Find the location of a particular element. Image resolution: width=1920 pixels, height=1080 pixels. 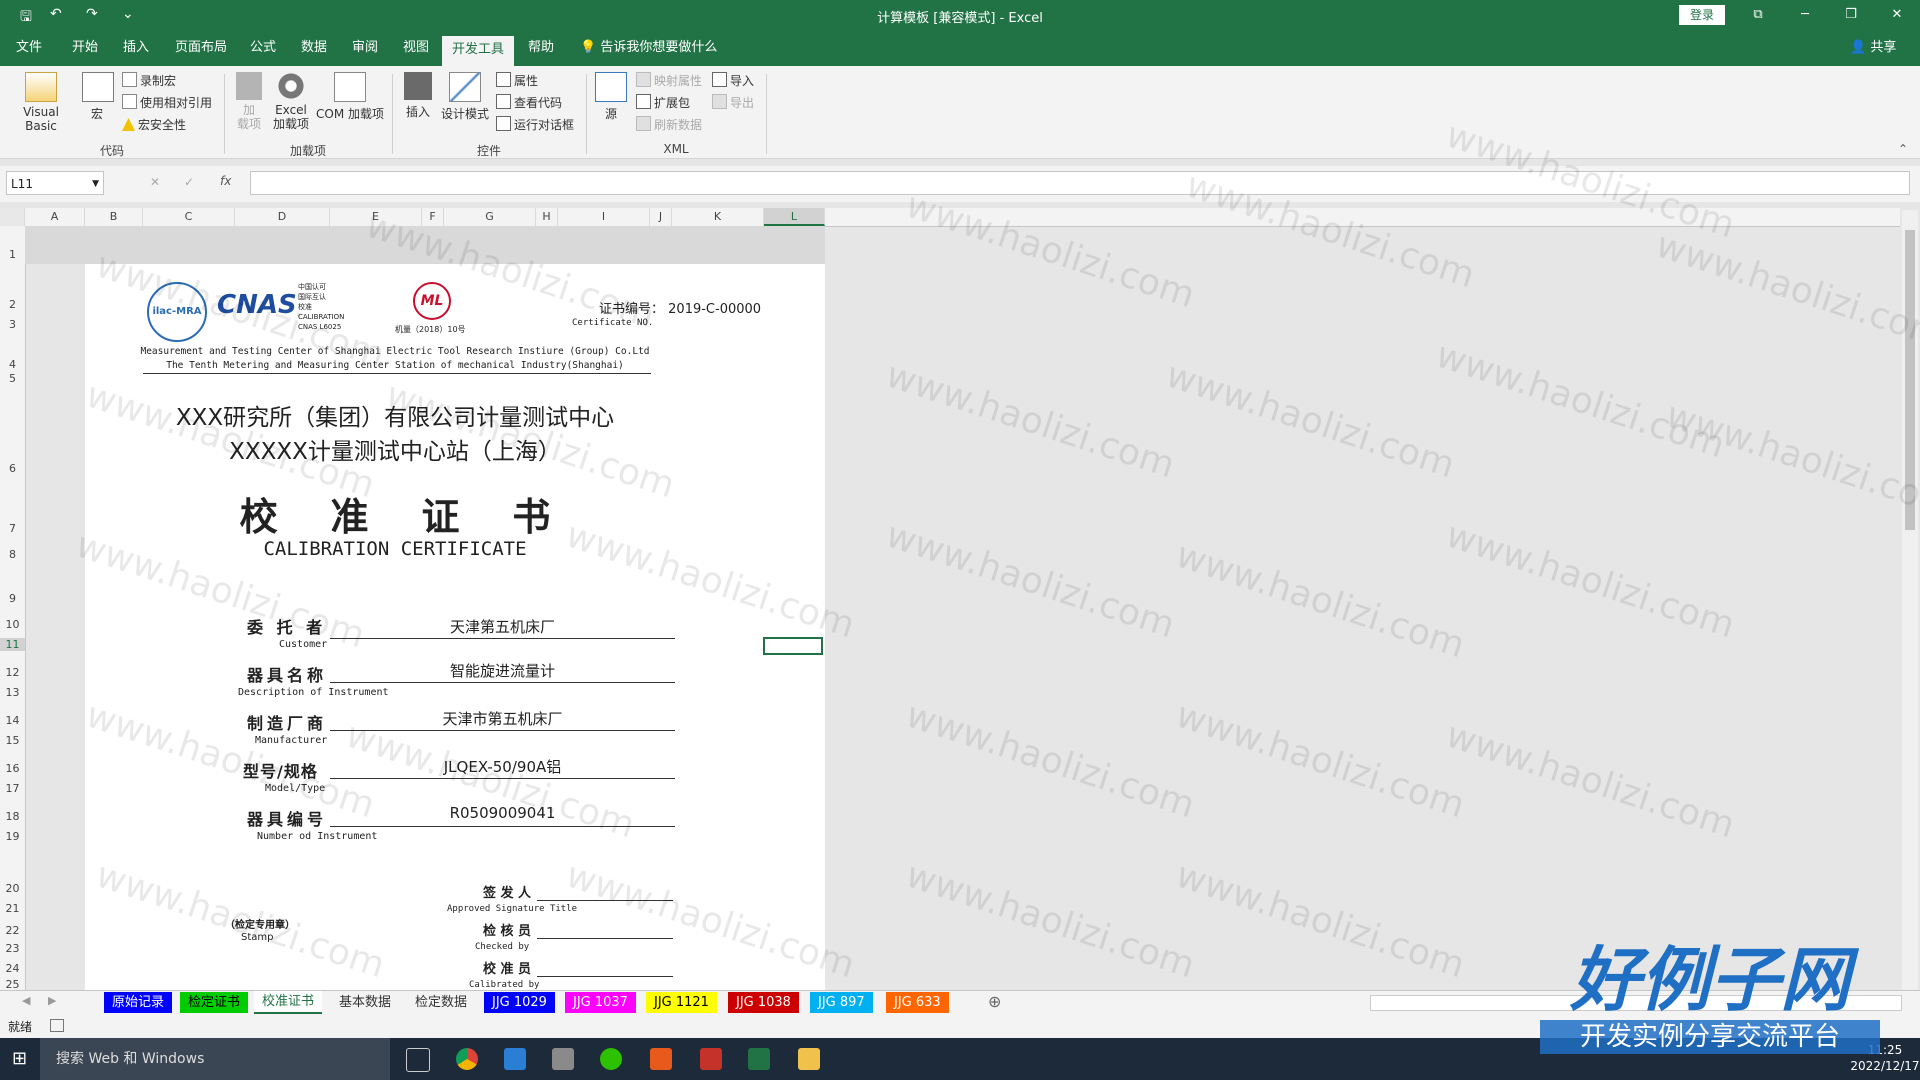

excel-addins-button: Excel 加载项 is located at coordinates (291, 101).